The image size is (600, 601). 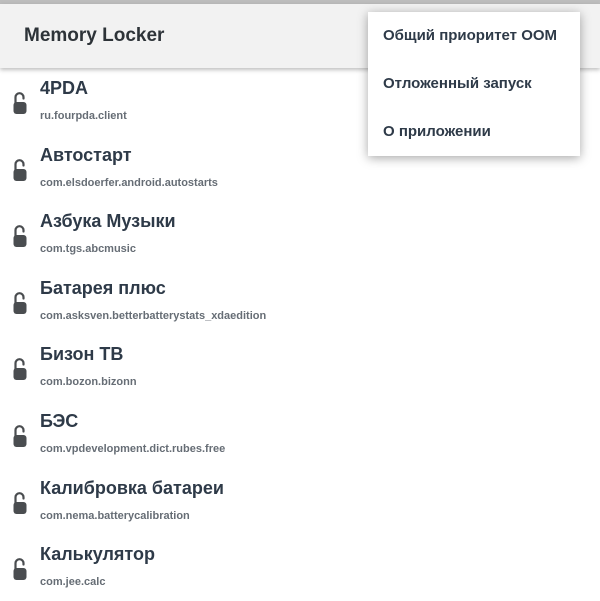 I want to click on app-name: Калькулятор, so click(x=98, y=554).